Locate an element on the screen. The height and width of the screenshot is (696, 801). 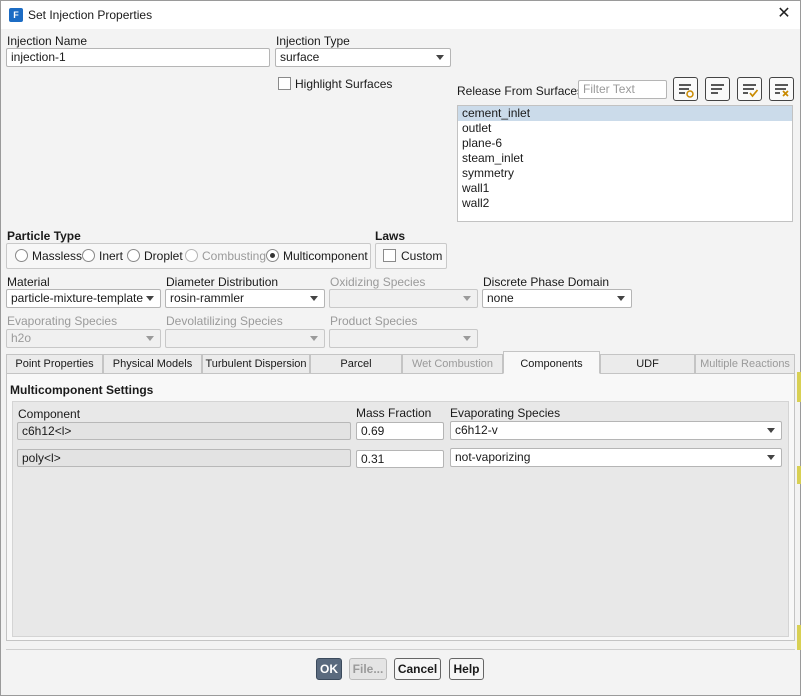
filter-settings-icon is located at coordinates (686, 91).